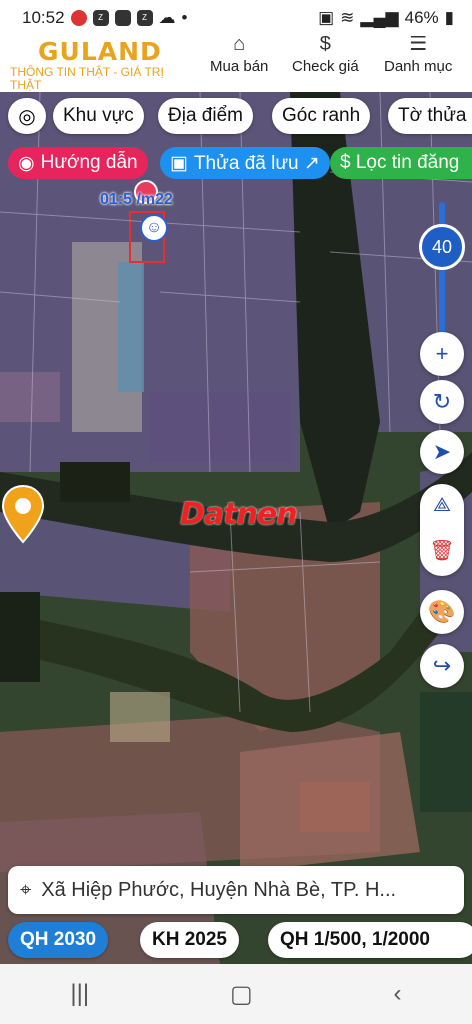  Describe the element at coordinates (100, 18) in the screenshot. I see `zalo-icon: Z` at that location.